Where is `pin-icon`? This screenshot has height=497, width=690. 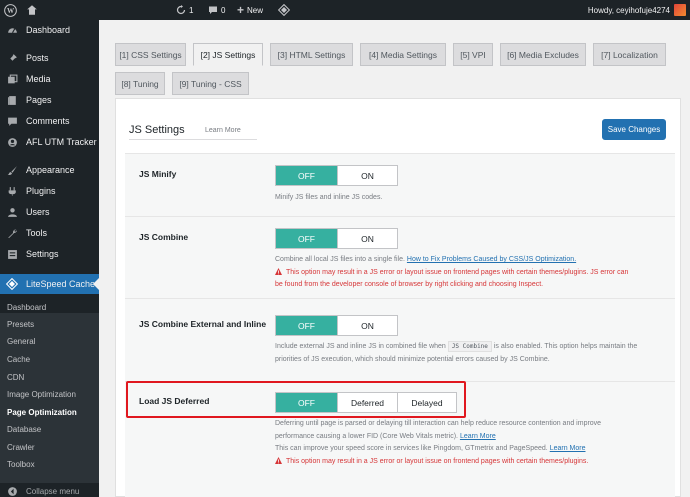
pin-icon is located at coordinates (12, 58).